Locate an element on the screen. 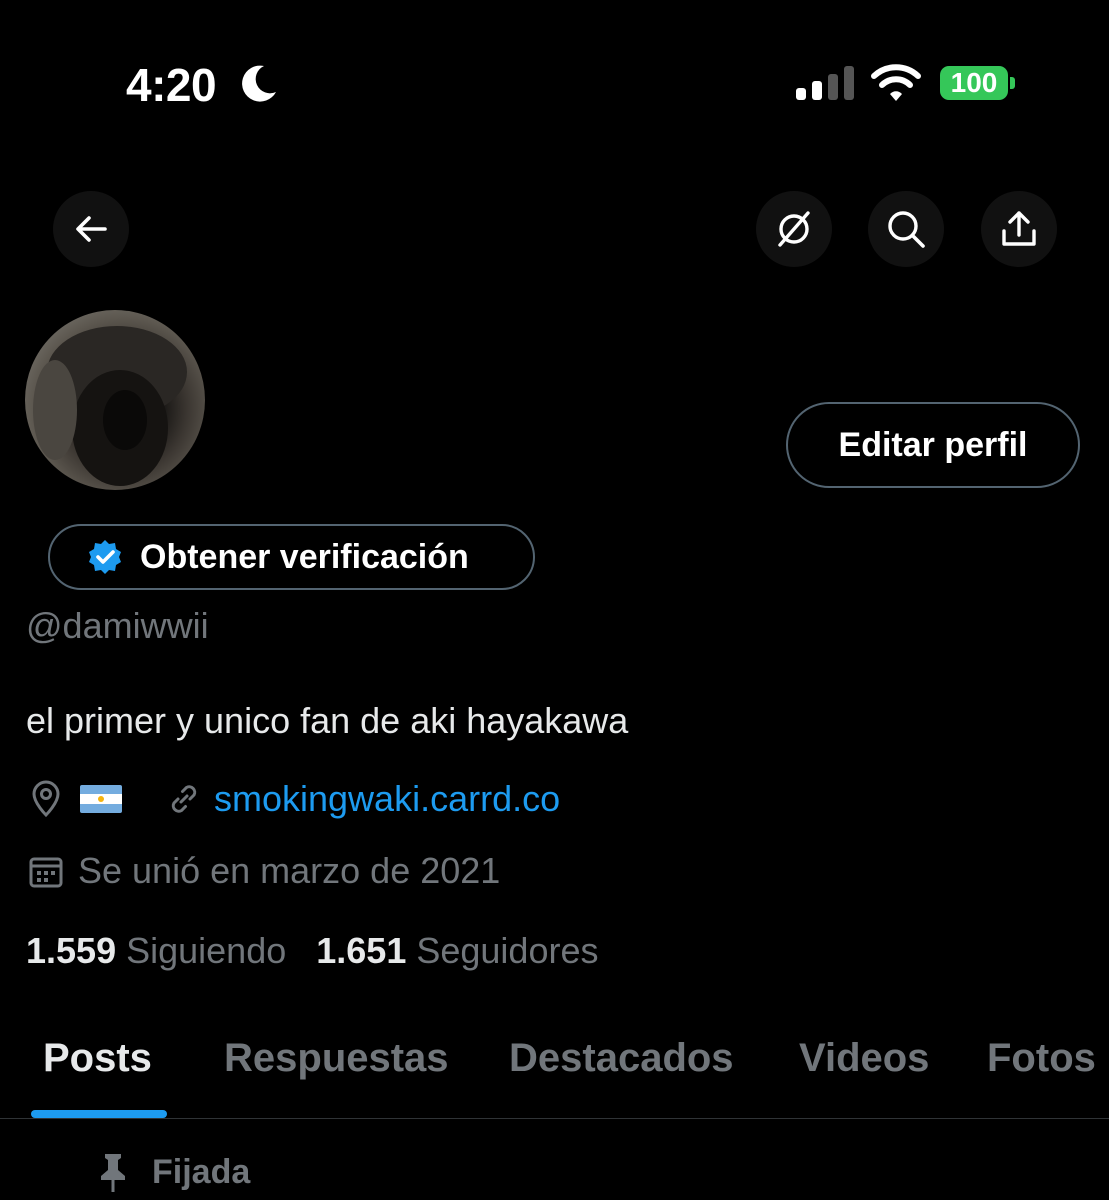 The image size is (1109, 1200). following-count: 1.559 is located at coordinates (71, 950).